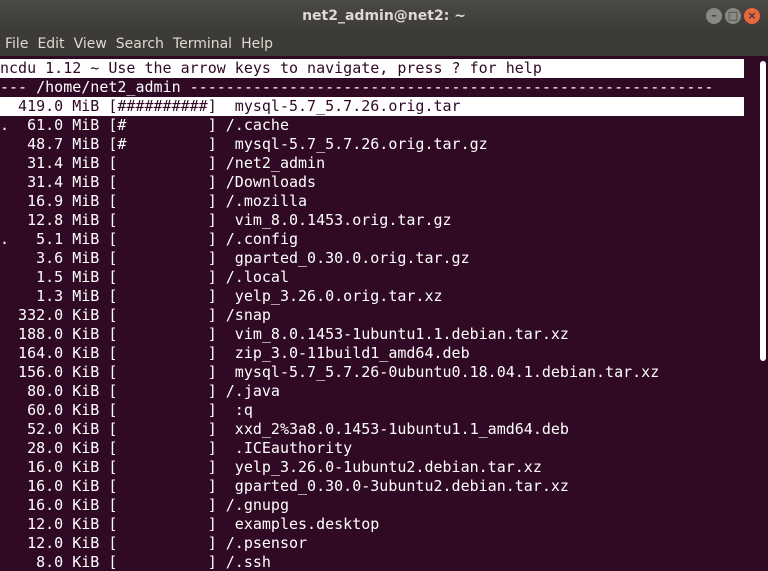 The width and height of the screenshot is (768, 571). What do you see at coordinates (372, 220) in the screenshot?
I see `ncdu-row: 12.8 MiB [ ] vim_8.0.1453.orig.tar.gz` at bounding box center [372, 220].